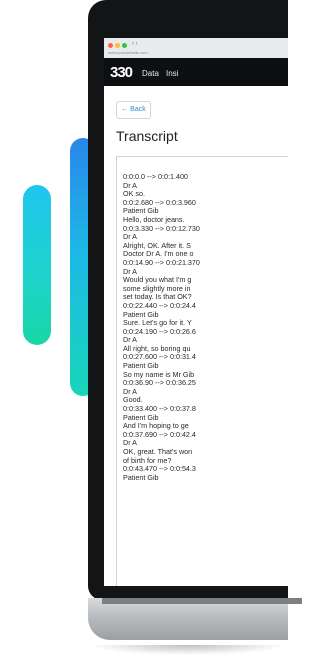  Describe the element at coordinates (188, 650) in the screenshot. I see `laptop-shadow` at that location.